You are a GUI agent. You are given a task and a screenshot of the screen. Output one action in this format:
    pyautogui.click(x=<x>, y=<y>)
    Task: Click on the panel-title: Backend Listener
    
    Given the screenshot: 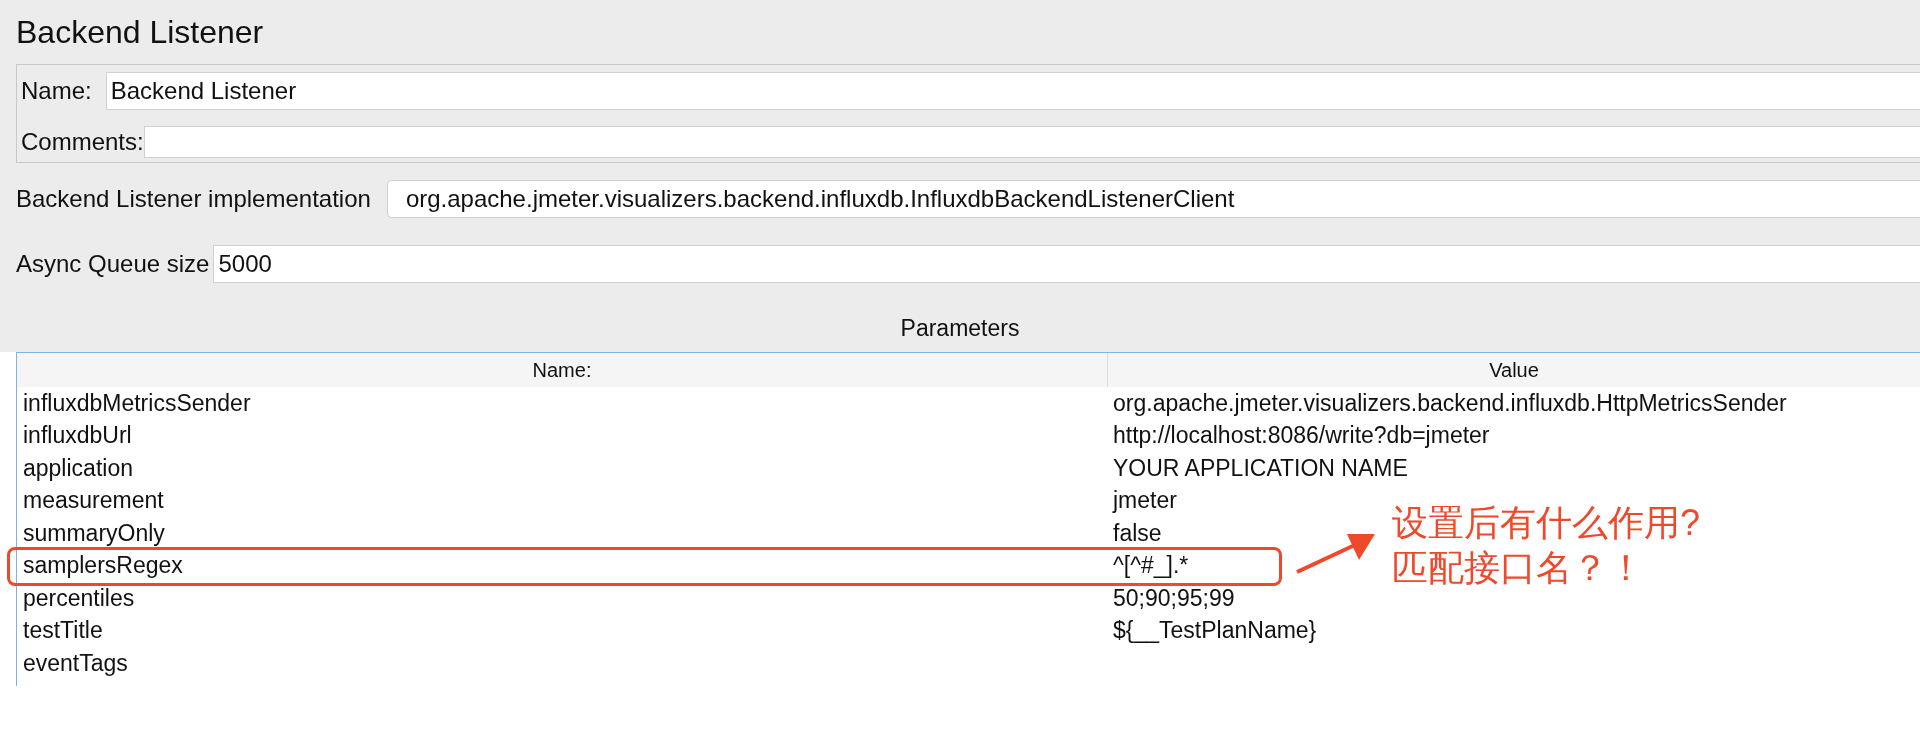 What is the action you would take?
    pyautogui.click(x=140, y=33)
    